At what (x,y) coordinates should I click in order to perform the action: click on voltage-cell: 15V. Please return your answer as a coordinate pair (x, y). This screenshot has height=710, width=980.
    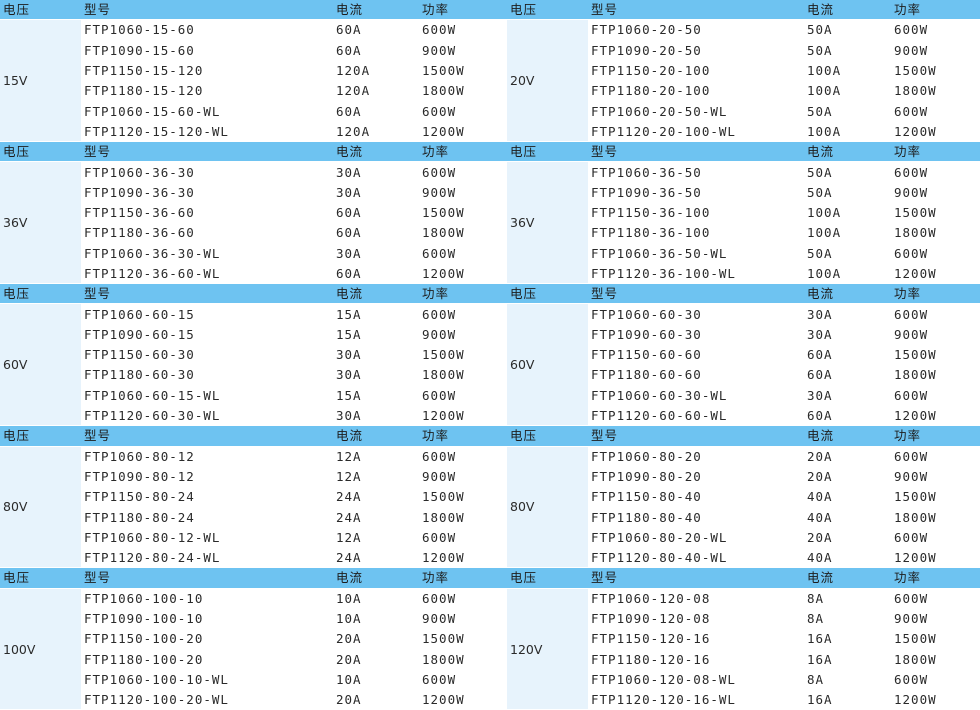
    Looking at the image, I should click on (40, 81).